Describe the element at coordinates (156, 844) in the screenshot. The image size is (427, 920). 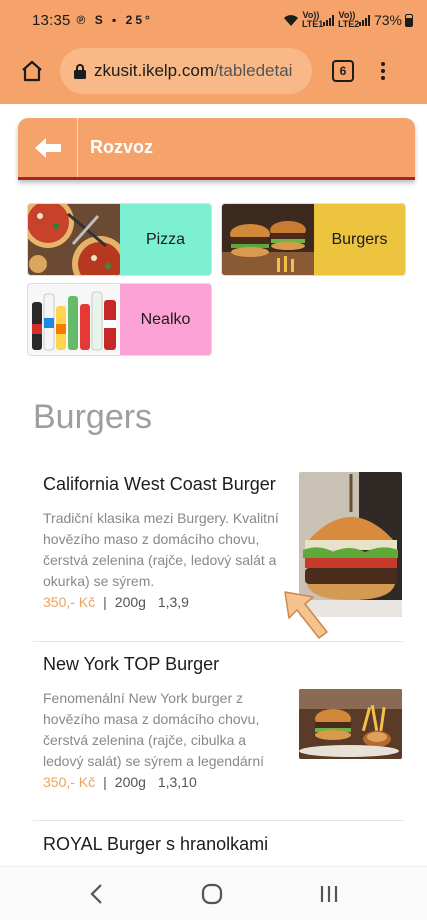
I see `item-name: ROYAL Burger s hranolkami` at that location.